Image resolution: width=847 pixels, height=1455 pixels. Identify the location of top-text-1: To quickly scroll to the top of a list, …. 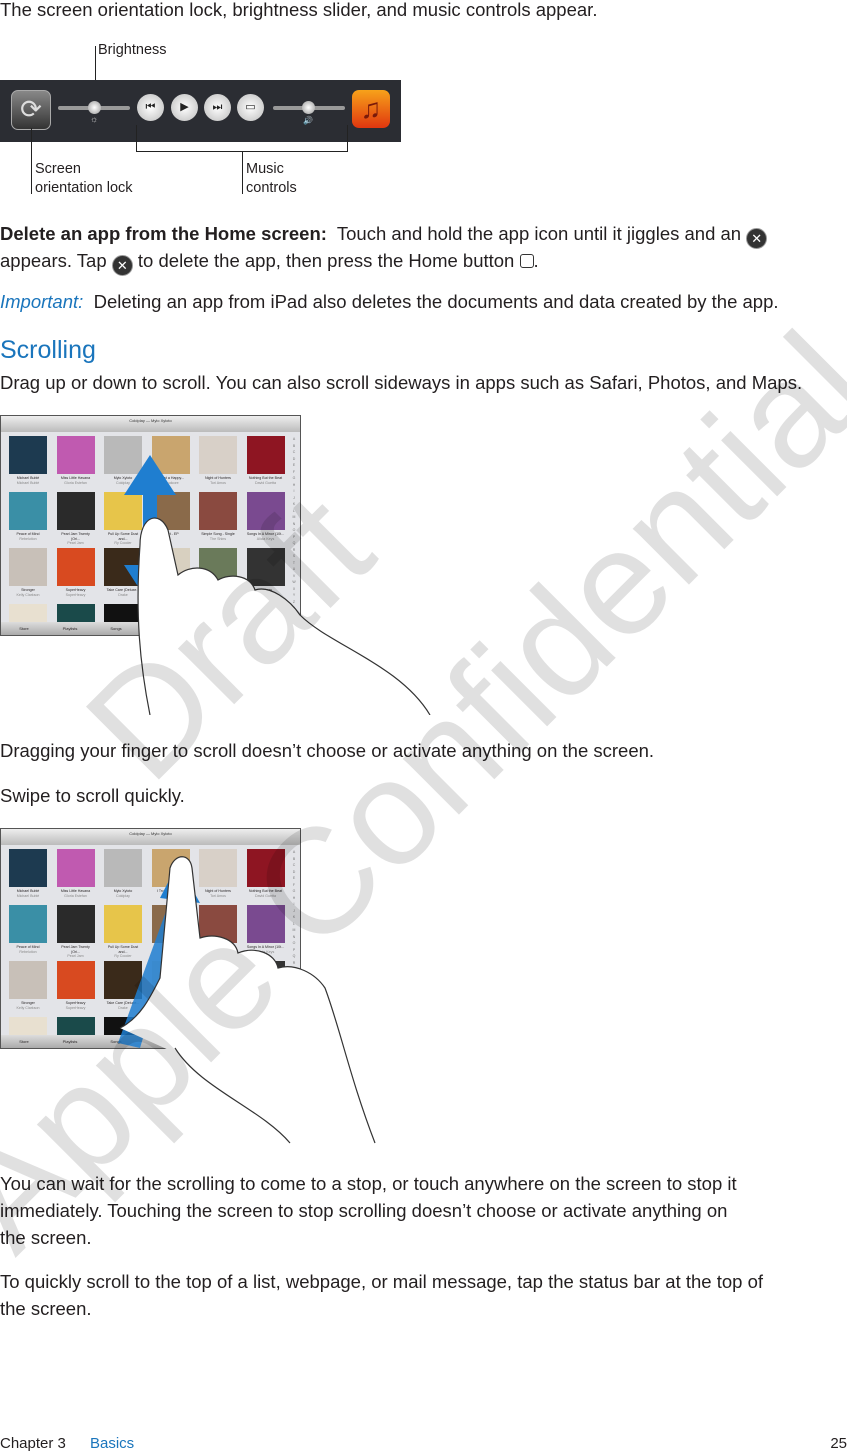
(382, 1281).